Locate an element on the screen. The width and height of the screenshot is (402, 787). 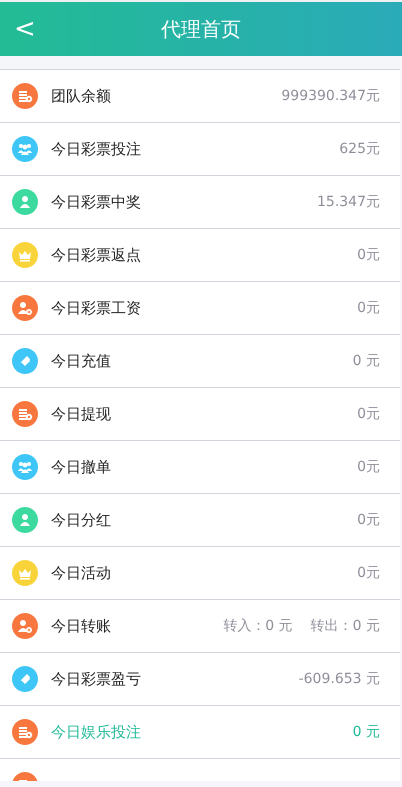
item-label: 今日彩票工资 is located at coordinates (96, 308).